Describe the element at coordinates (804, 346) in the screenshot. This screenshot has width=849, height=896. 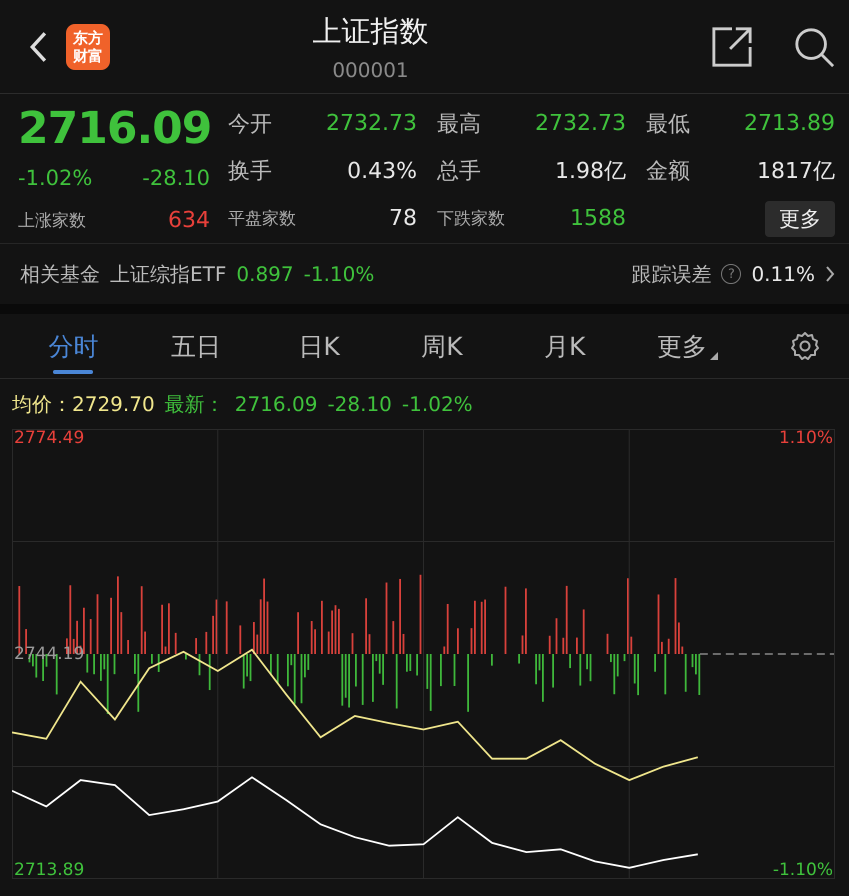
I see `settings-icon` at that location.